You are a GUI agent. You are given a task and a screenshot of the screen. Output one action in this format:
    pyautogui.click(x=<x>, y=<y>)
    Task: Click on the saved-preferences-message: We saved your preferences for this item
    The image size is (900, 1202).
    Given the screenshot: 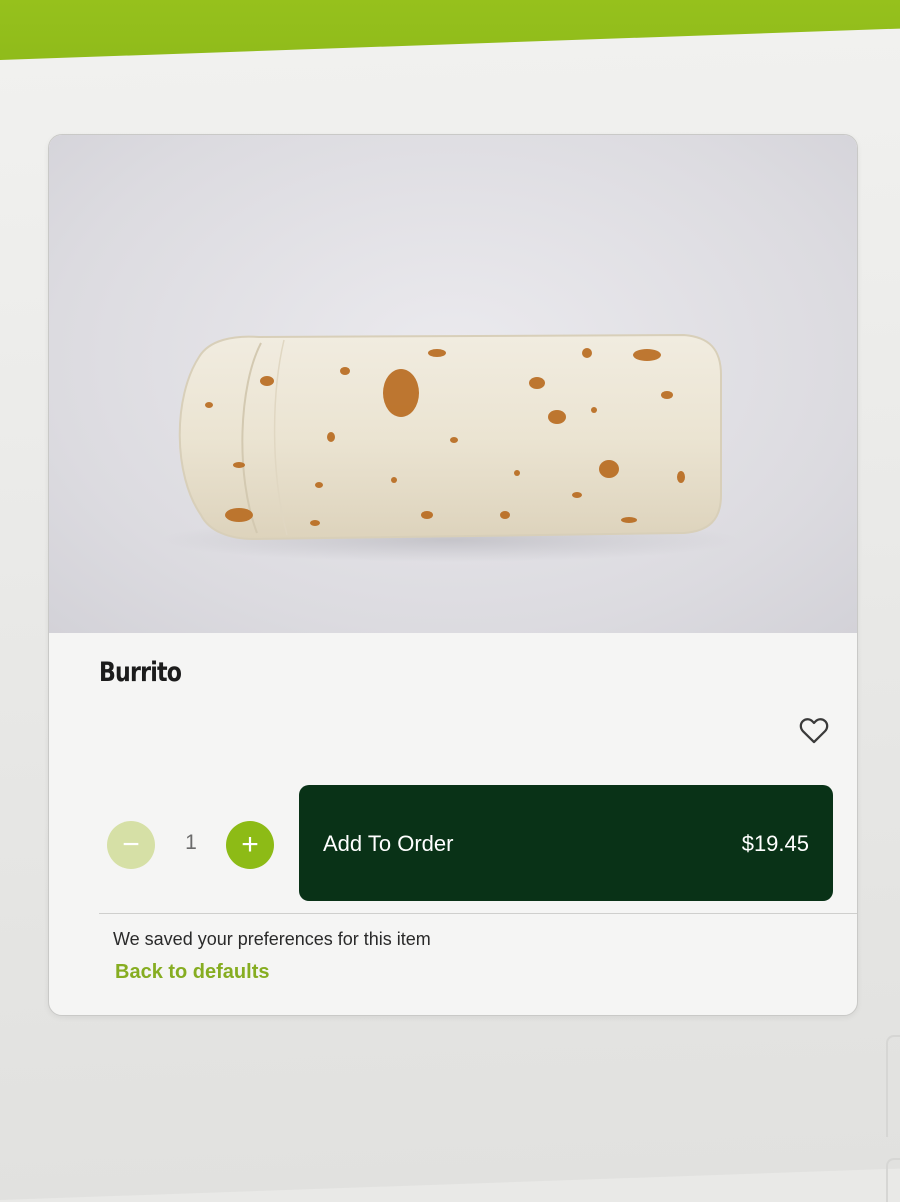 What is the action you would take?
    pyautogui.click(x=272, y=939)
    